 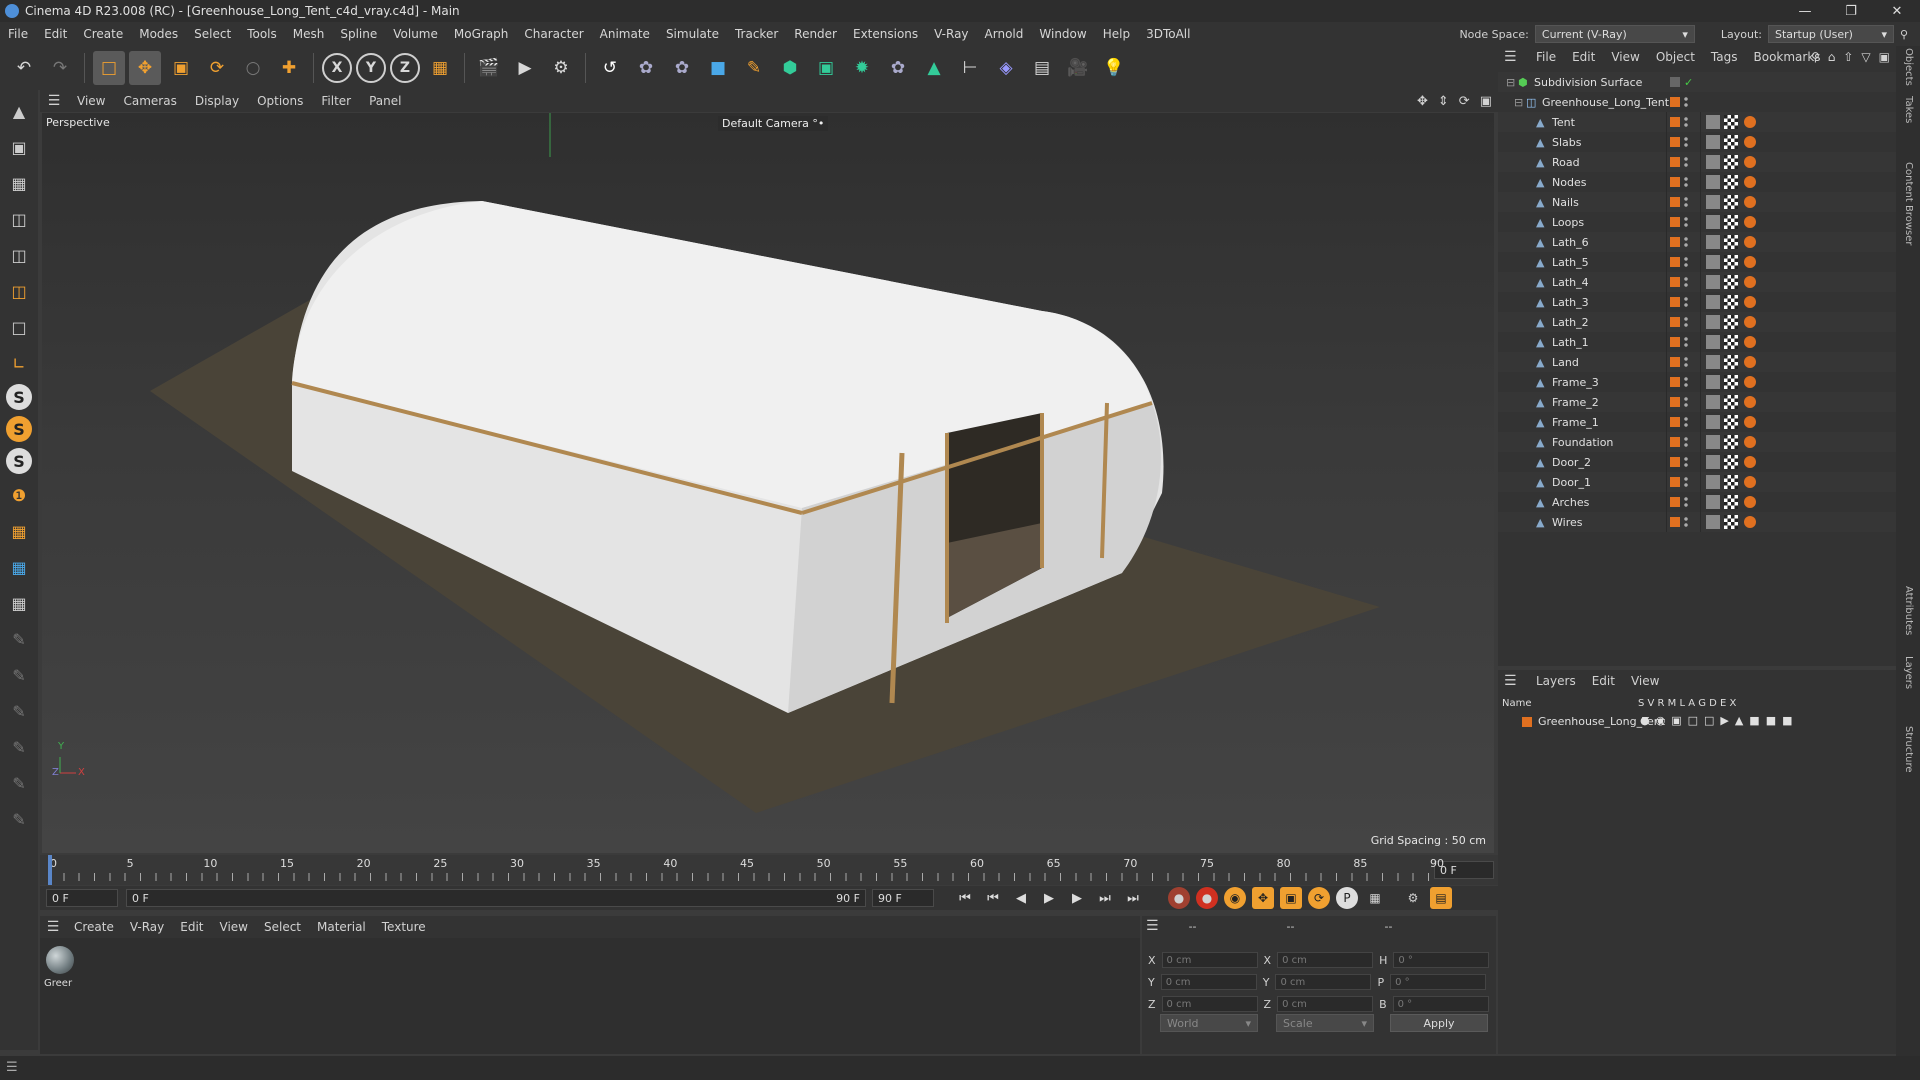 What do you see at coordinates (1422, 101) in the screenshot?
I see `pan-icon: ✥` at bounding box center [1422, 101].